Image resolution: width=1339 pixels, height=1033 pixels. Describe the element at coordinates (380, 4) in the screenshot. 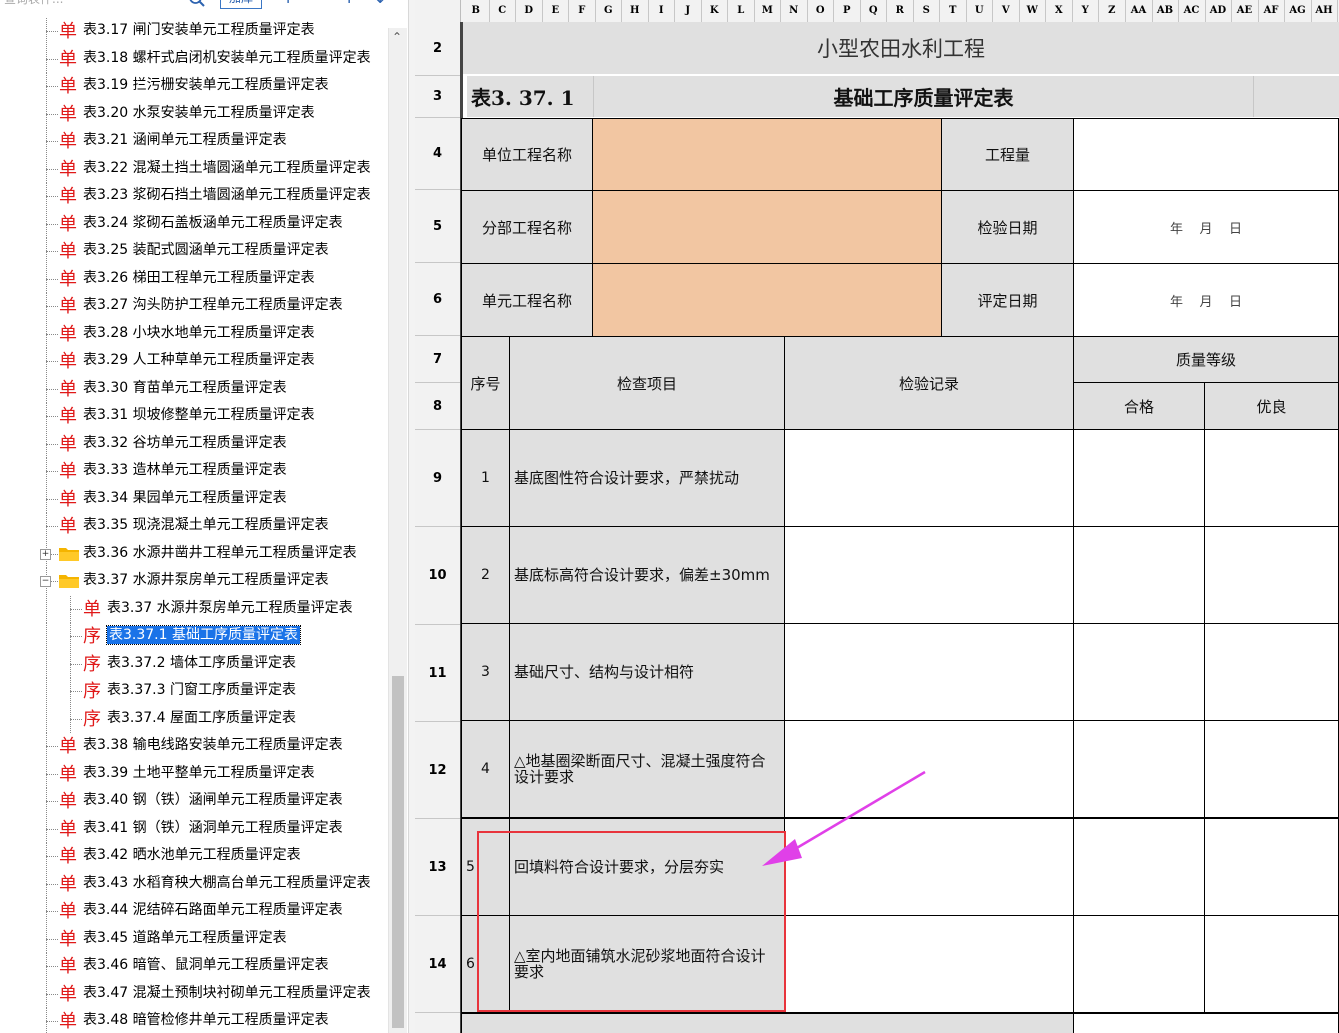

I see `move-down-icon: ↓` at that location.